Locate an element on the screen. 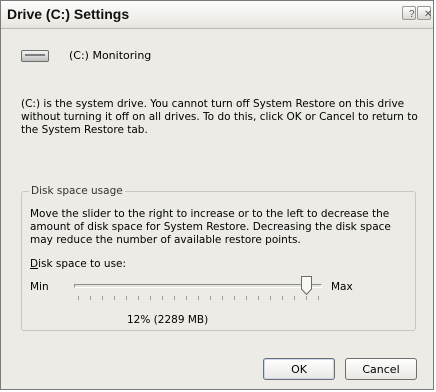 The width and height of the screenshot is (436, 392). disk-space-value: 12% (2289 MB) is located at coordinates (168, 320).